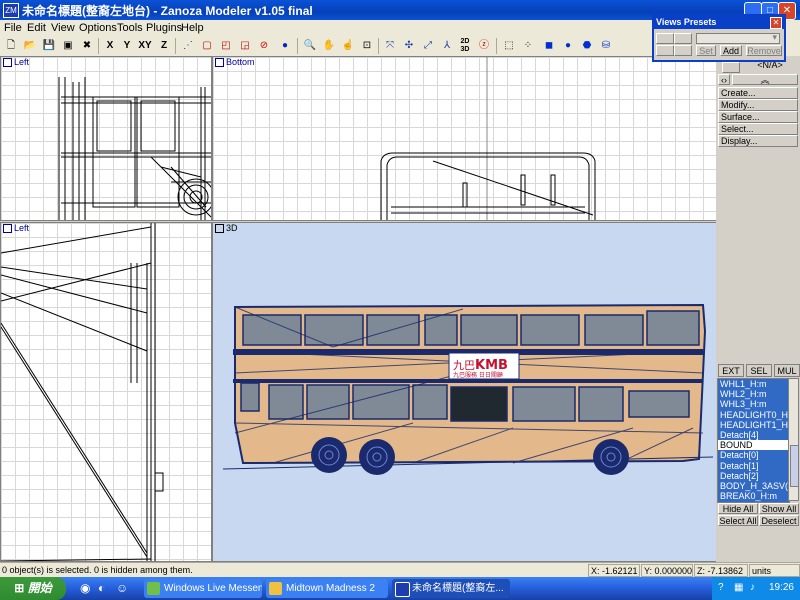 Image resolution: width=800 pixels, height=600 pixels. I want to click on object-list-item: BOUND, so click(753, 445).